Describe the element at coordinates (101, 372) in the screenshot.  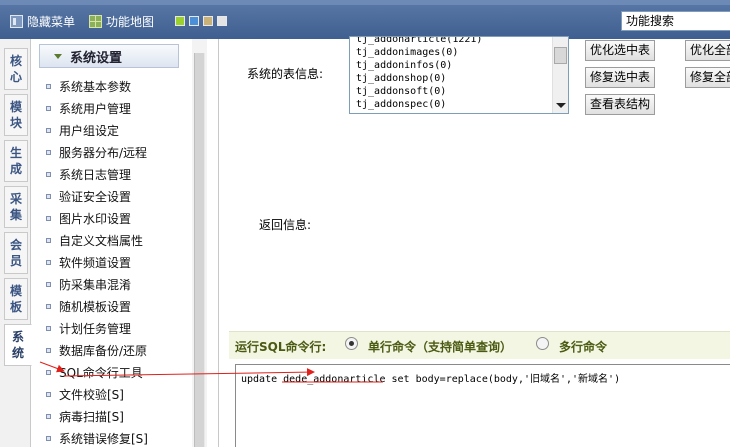
I see `menu-item-label: SQL命令行工具` at that location.